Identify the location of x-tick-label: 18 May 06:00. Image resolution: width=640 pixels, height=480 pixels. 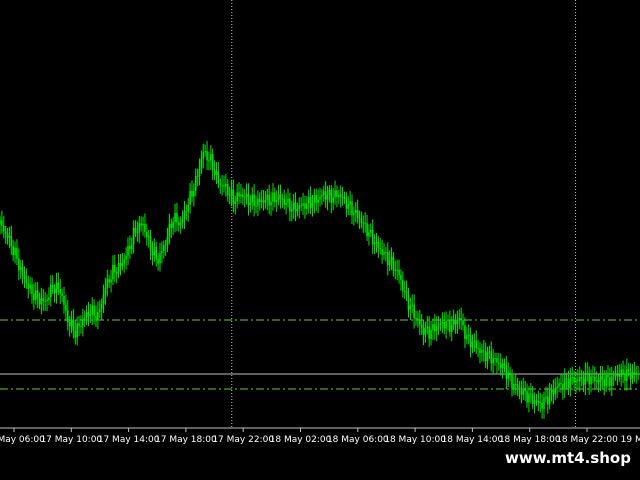
(358, 440).